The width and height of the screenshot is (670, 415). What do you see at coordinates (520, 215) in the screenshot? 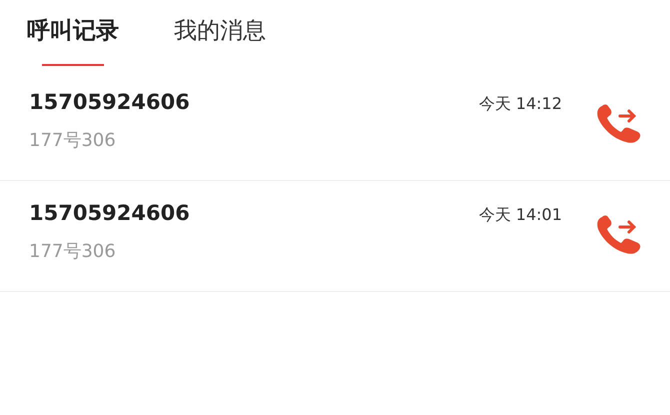
I see `call-time: 今天 14:01` at bounding box center [520, 215].